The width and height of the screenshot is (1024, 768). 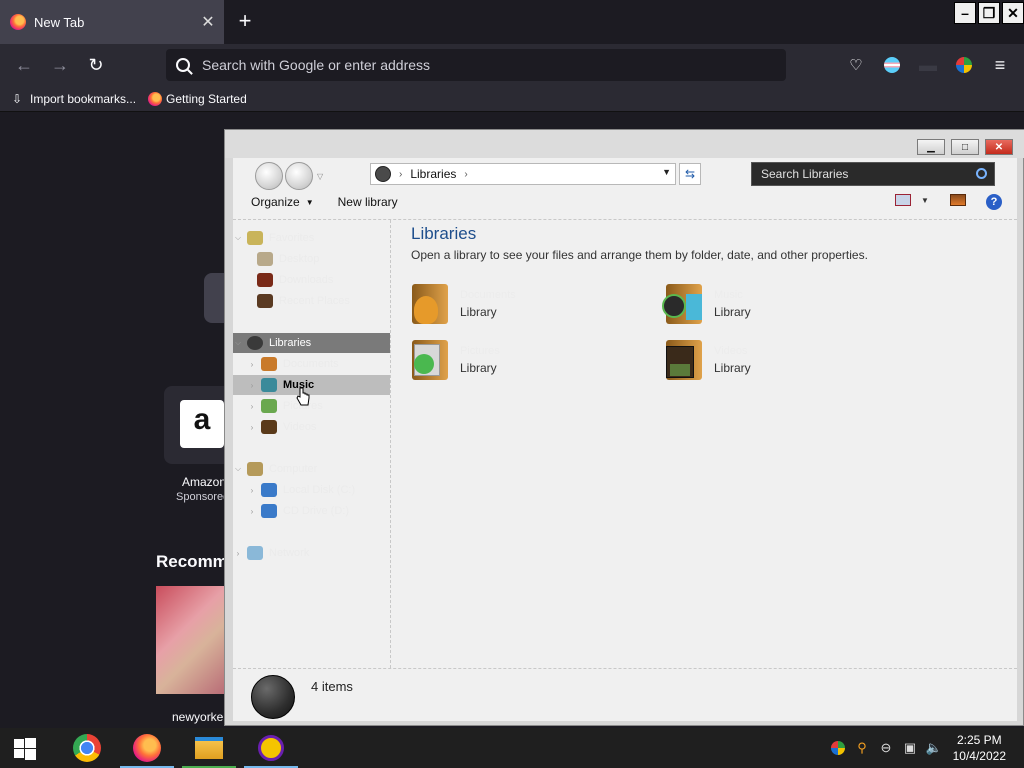 What do you see at coordinates (289, 553) in the screenshot?
I see `nav-label: Network` at bounding box center [289, 553].